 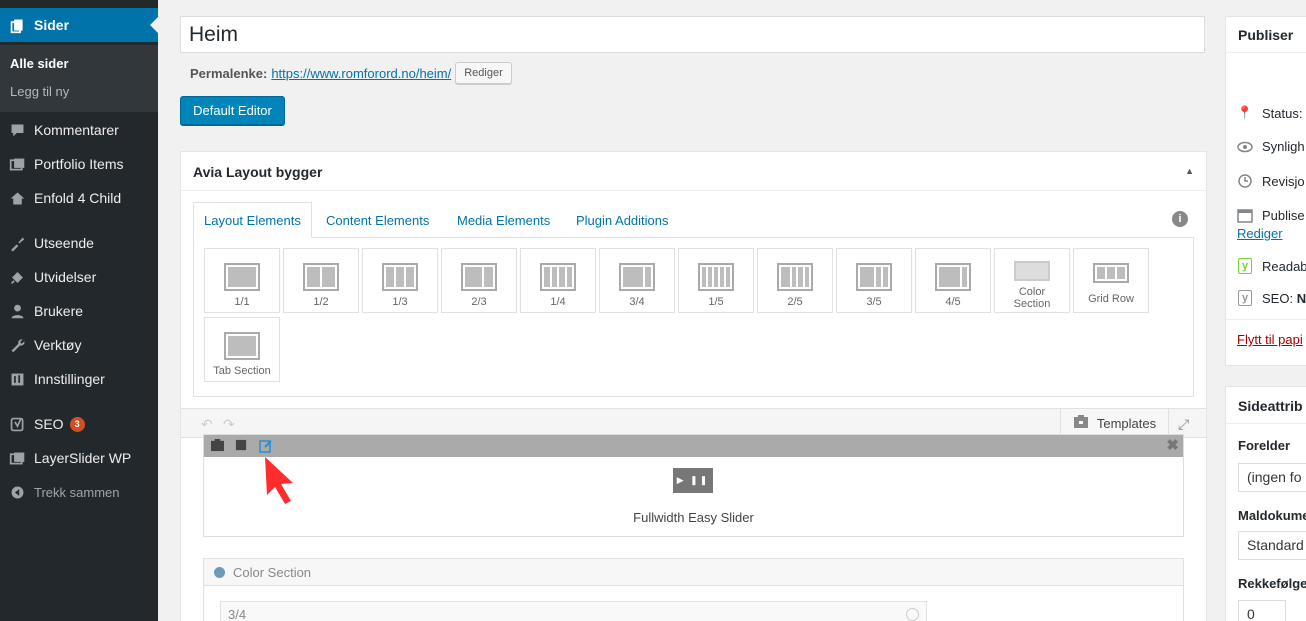 I want to click on element-1-4: 1/4, so click(x=558, y=280).